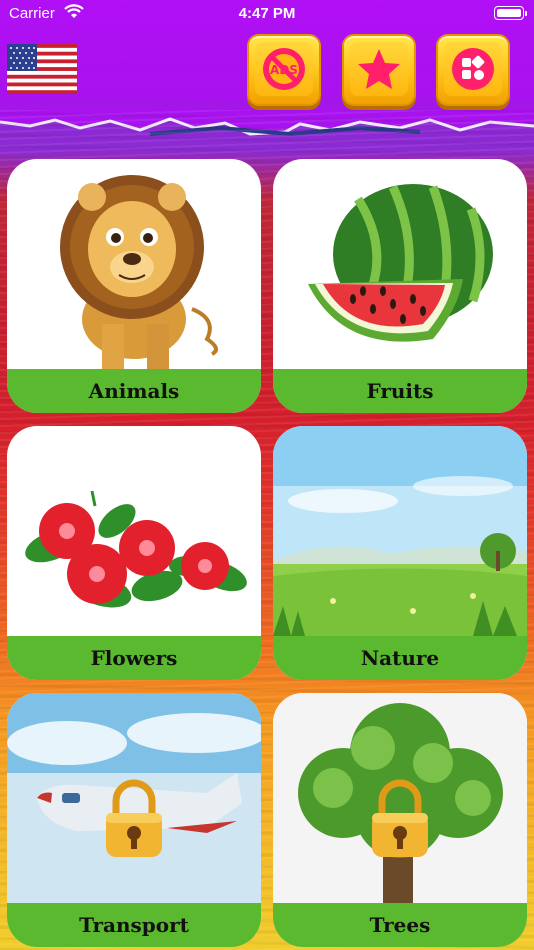 This screenshot has height=950, width=534. I want to click on category-card-flowers: Flowers, so click(134, 553).